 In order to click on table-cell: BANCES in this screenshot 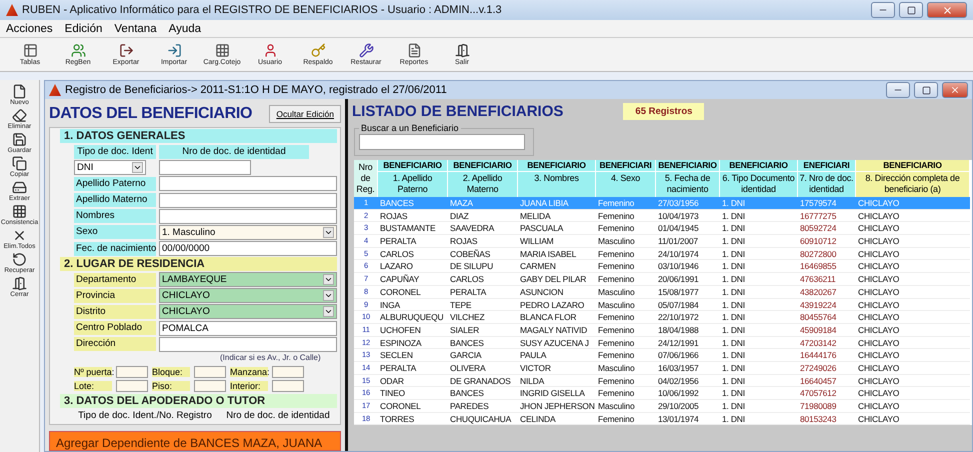, I will do `click(483, 343)`.